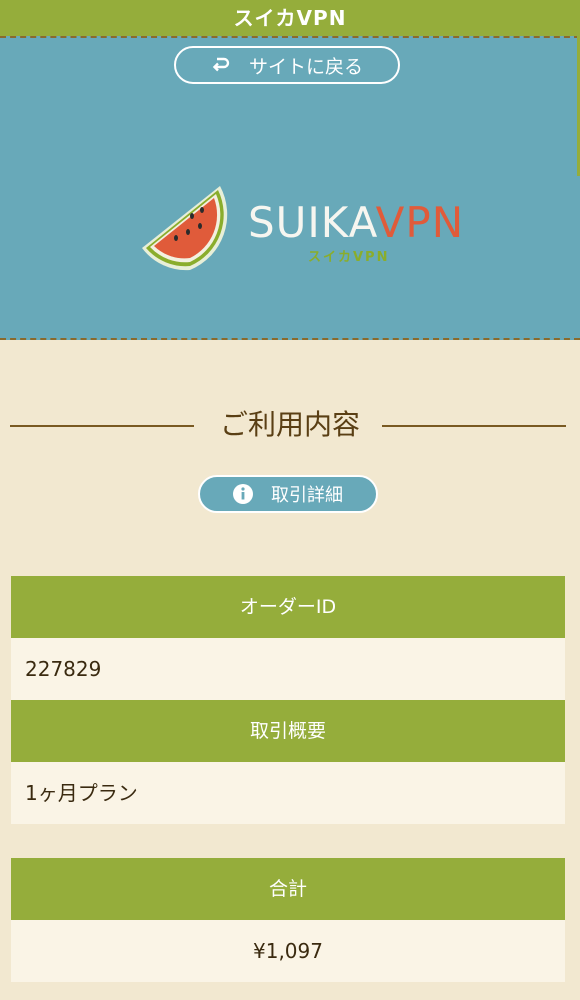  Describe the element at coordinates (288, 793) in the screenshot. I see `summary-value: 1ヶ月プラン` at that location.